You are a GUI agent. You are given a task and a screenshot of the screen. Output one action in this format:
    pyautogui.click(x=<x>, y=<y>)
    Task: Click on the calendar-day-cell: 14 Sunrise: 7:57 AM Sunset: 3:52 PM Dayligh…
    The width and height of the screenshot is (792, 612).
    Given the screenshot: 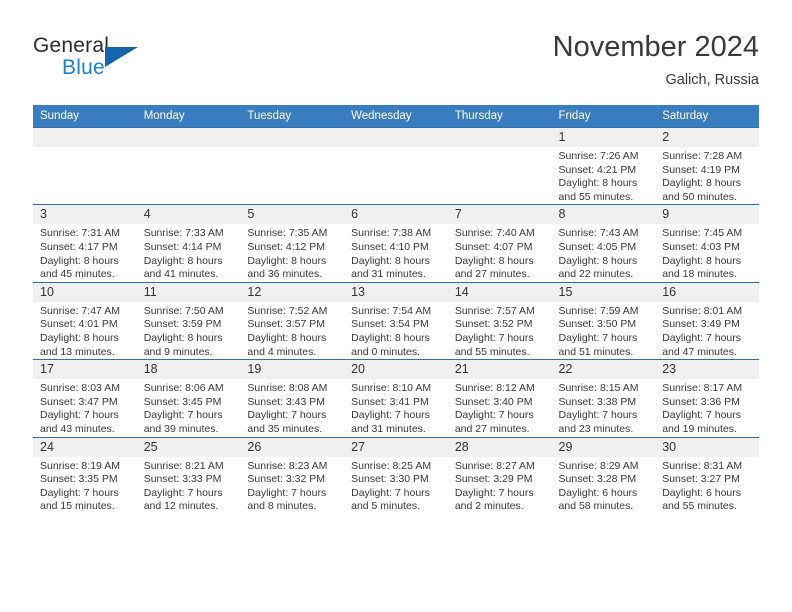 What is the action you would take?
    pyautogui.click(x=499, y=320)
    